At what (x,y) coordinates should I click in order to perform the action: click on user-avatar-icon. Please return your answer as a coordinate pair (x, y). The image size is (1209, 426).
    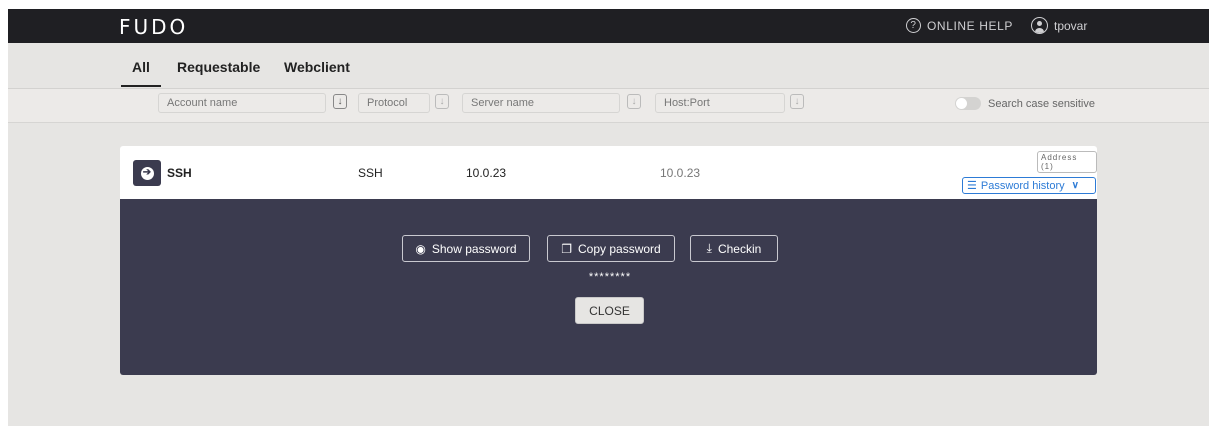
    Looking at the image, I should click on (1039, 25).